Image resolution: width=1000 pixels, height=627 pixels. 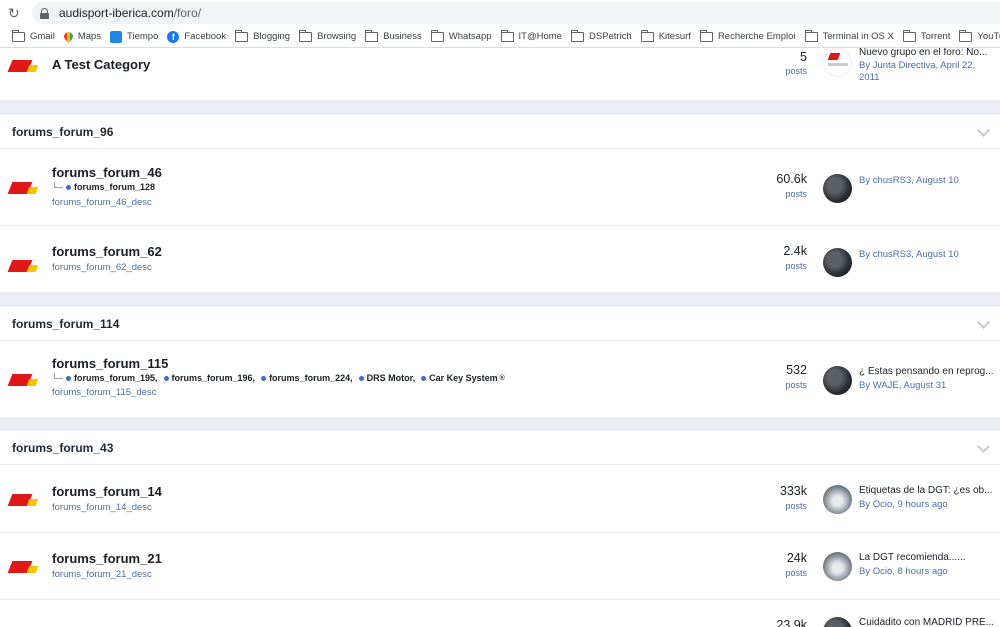 I want to click on forum-description: forums_forum_62_desc, so click(x=102, y=267).